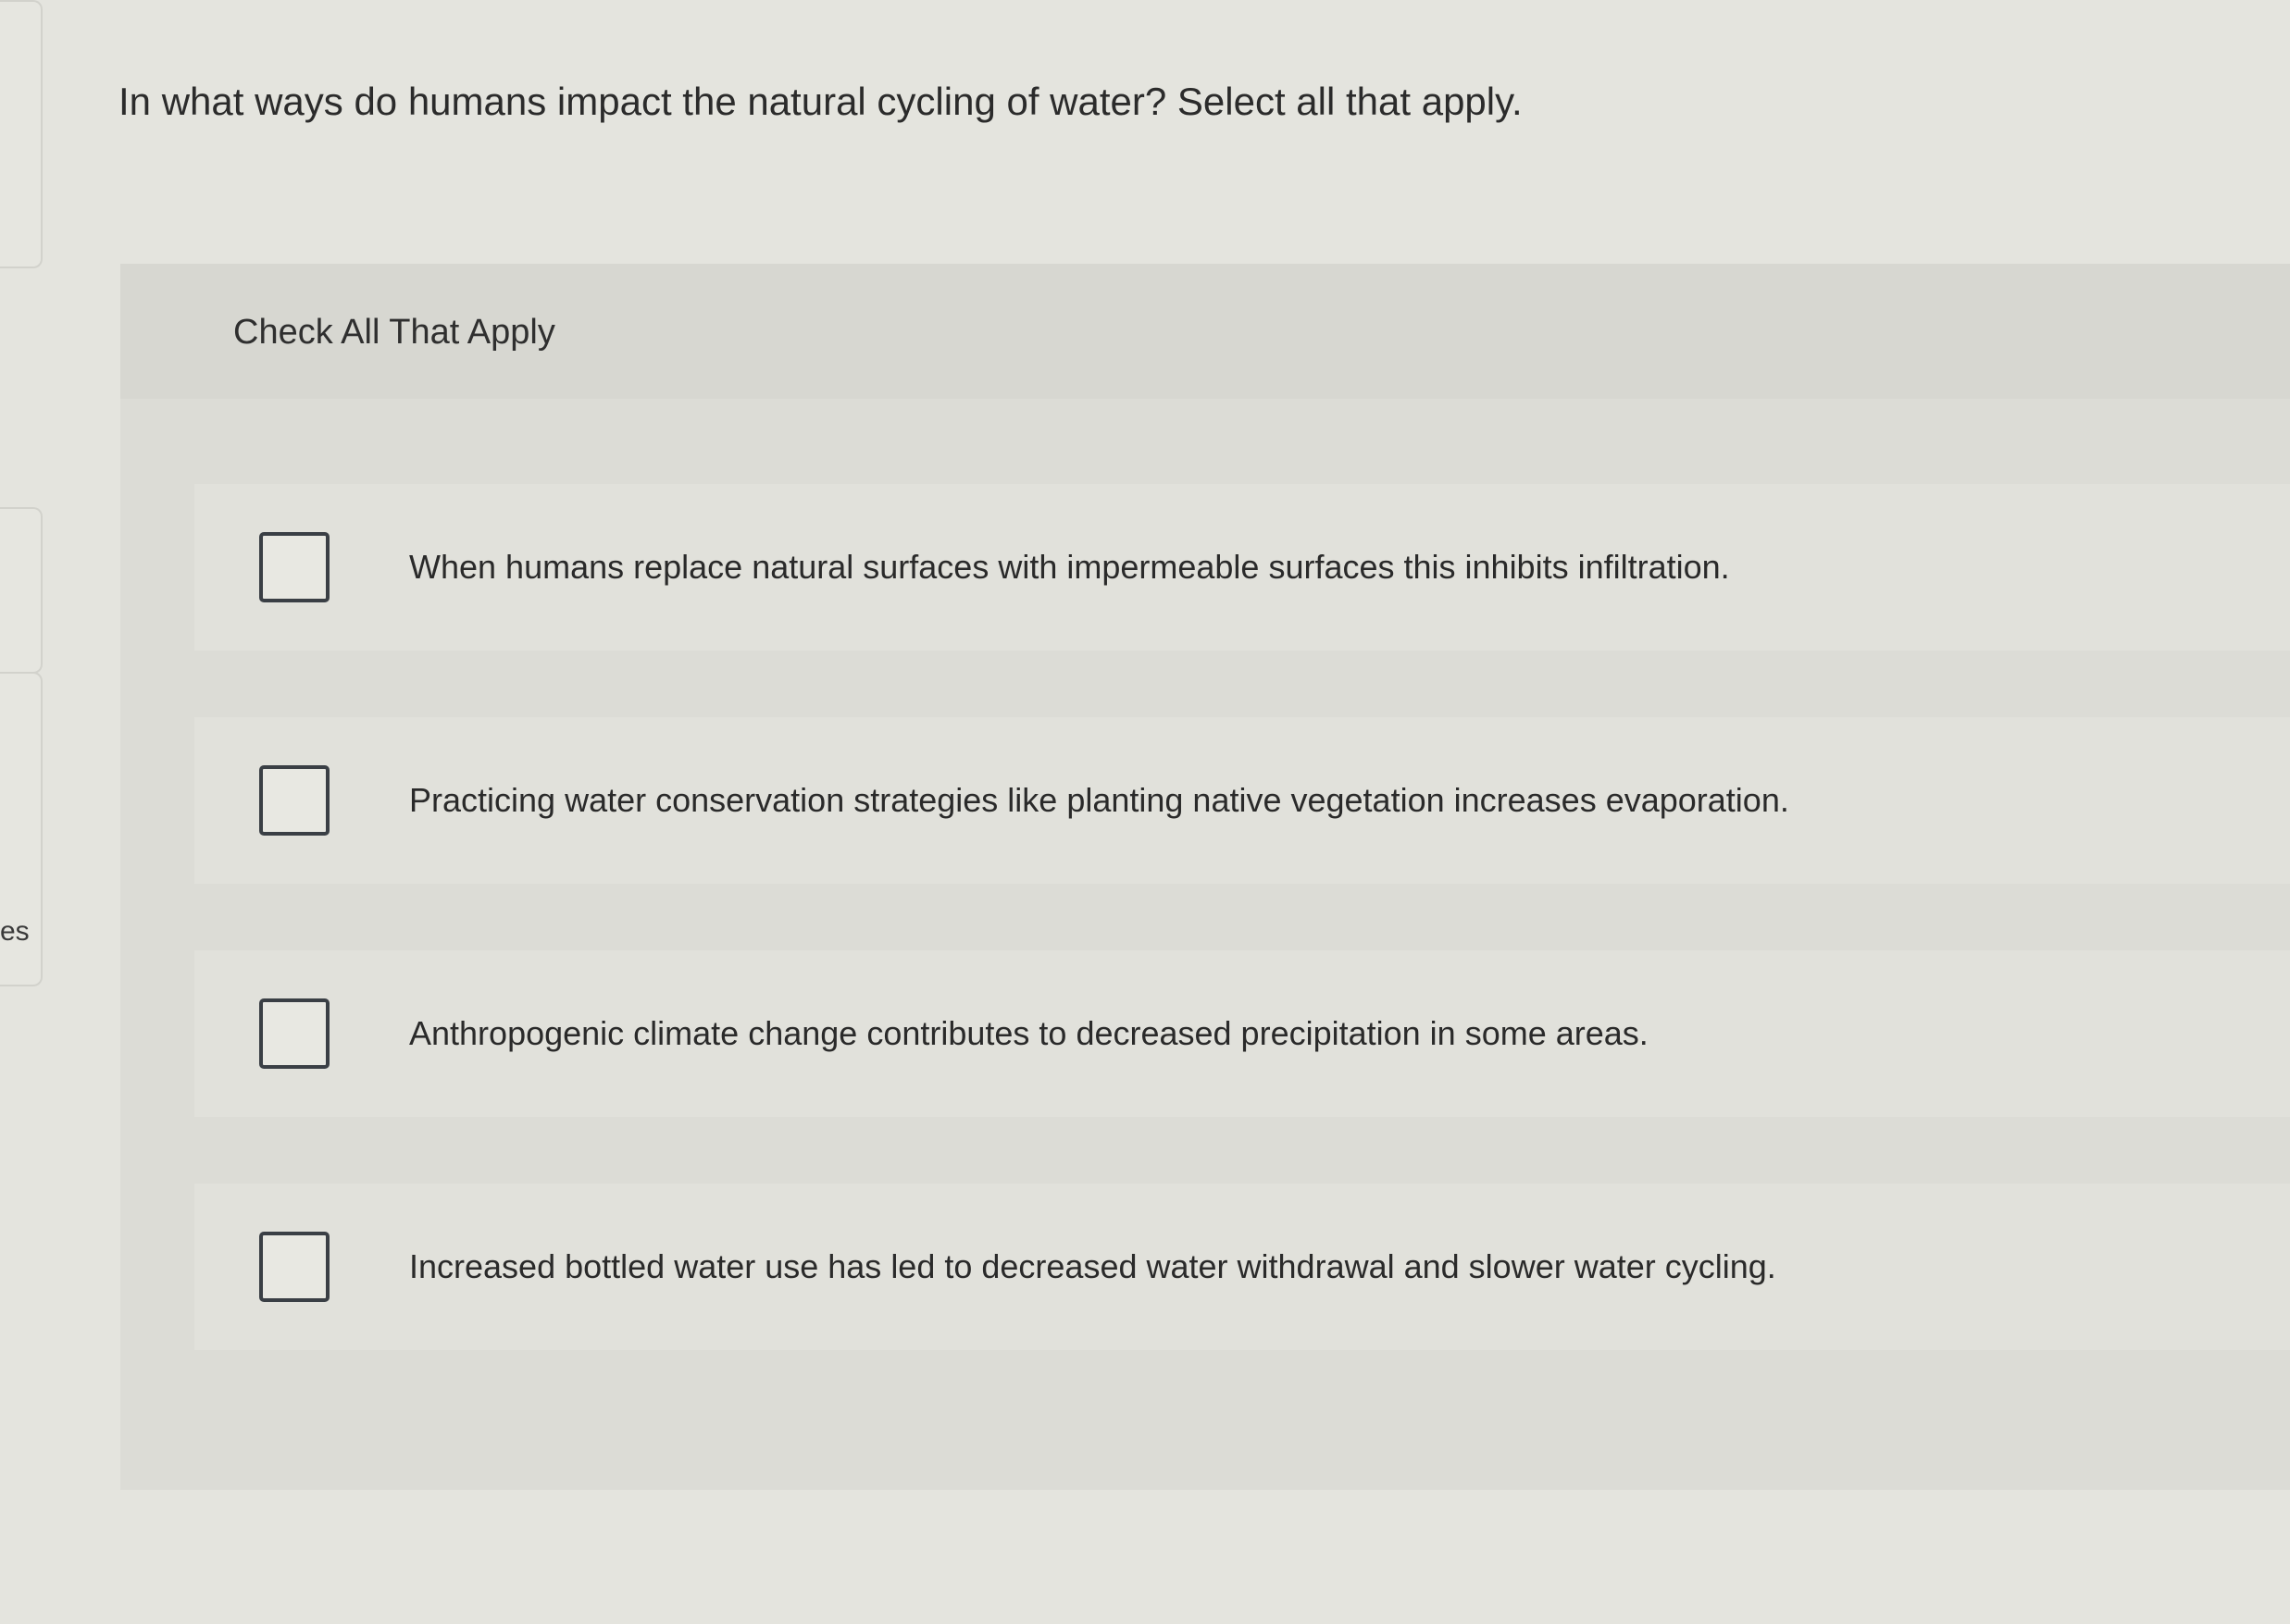 The image size is (2290, 1624). What do you see at coordinates (22, 812) in the screenshot?
I see `left-sidebar: es` at bounding box center [22, 812].